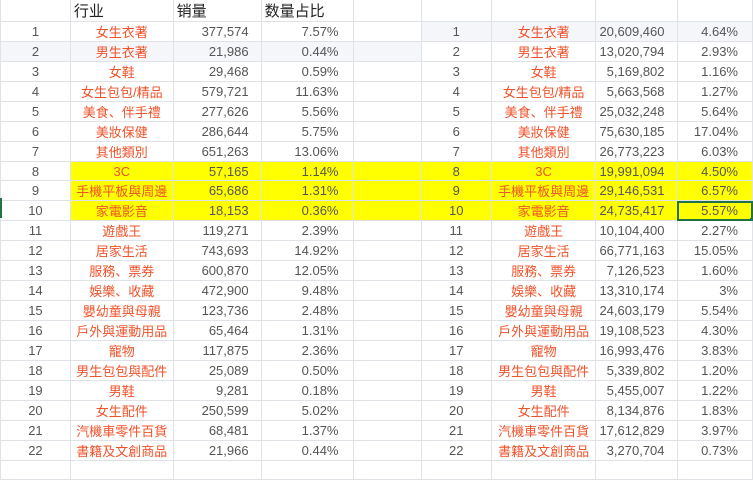  I want to click on category-cell: 服務、票券, so click(543, 270).